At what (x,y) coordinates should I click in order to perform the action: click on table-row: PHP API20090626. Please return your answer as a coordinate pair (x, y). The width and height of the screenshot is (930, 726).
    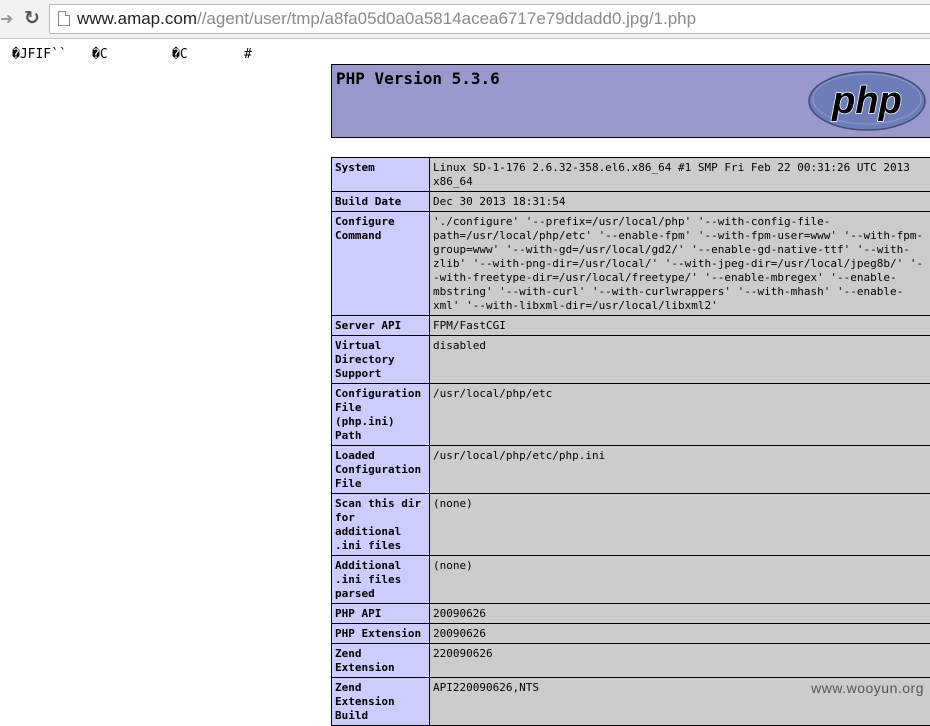
    Looking at the image, I should click on (631, 614).